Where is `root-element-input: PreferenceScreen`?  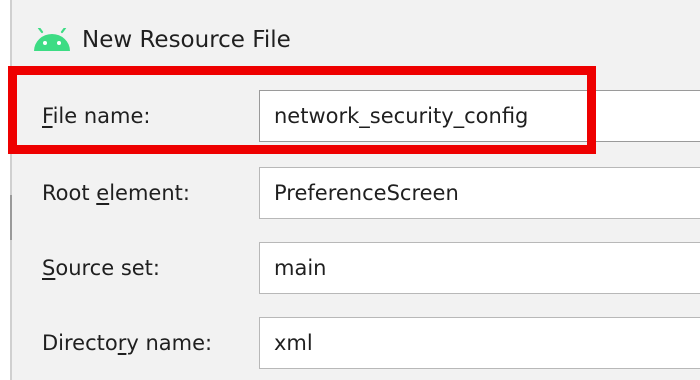 root-element-input: PreferenceScreen is located at coordinates (479, 193).